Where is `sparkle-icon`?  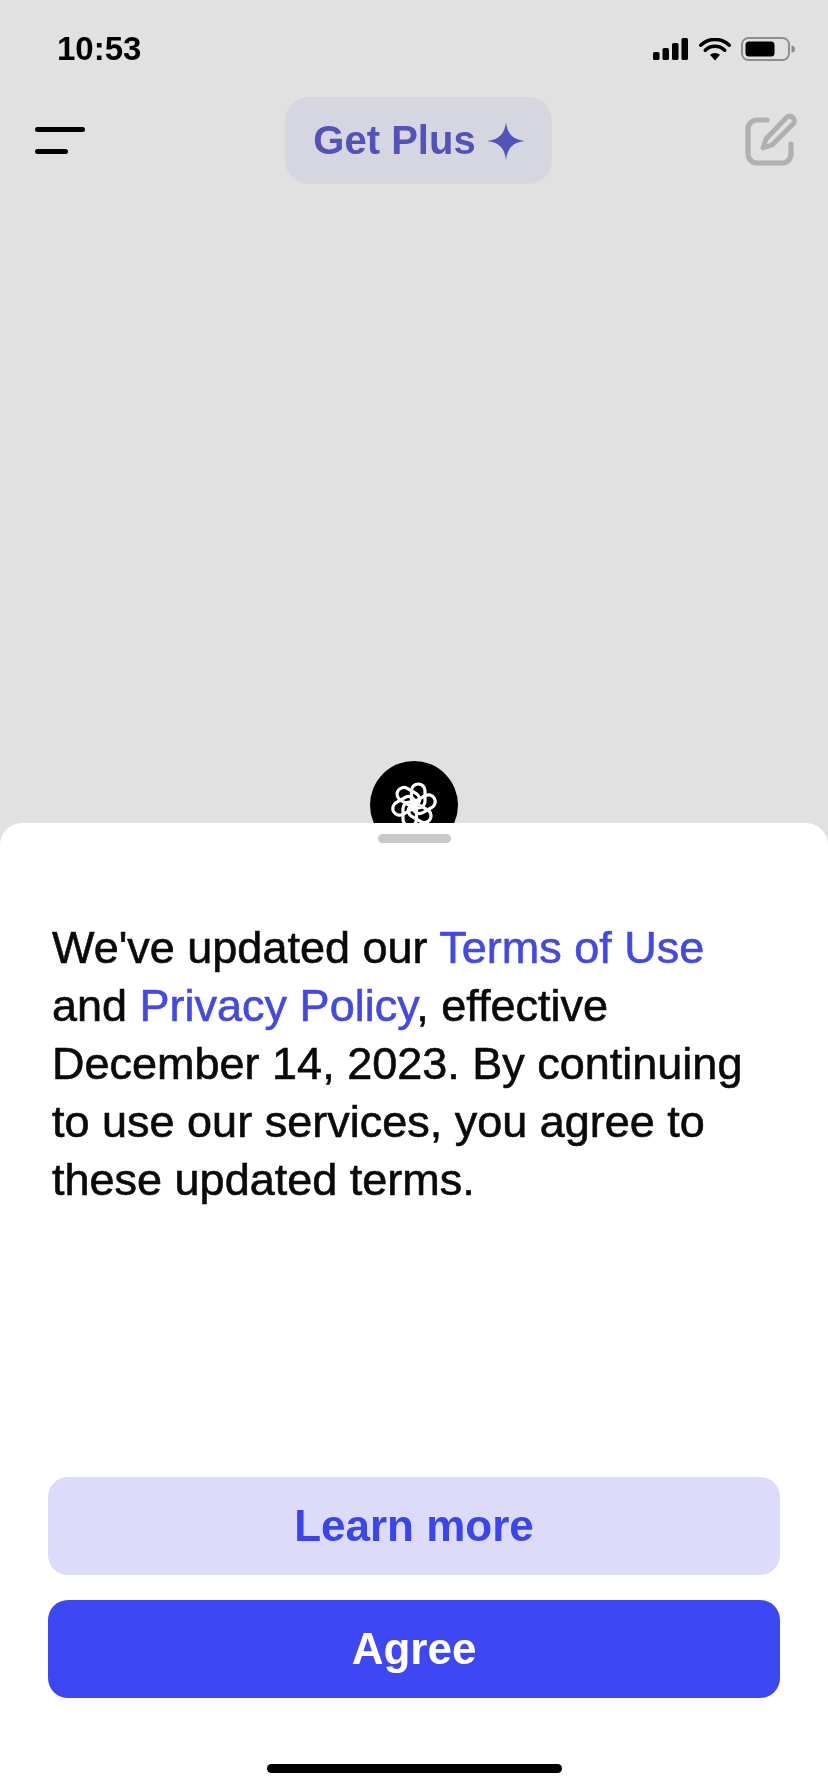 sparkle-icon is located at coordinates (505, 140).